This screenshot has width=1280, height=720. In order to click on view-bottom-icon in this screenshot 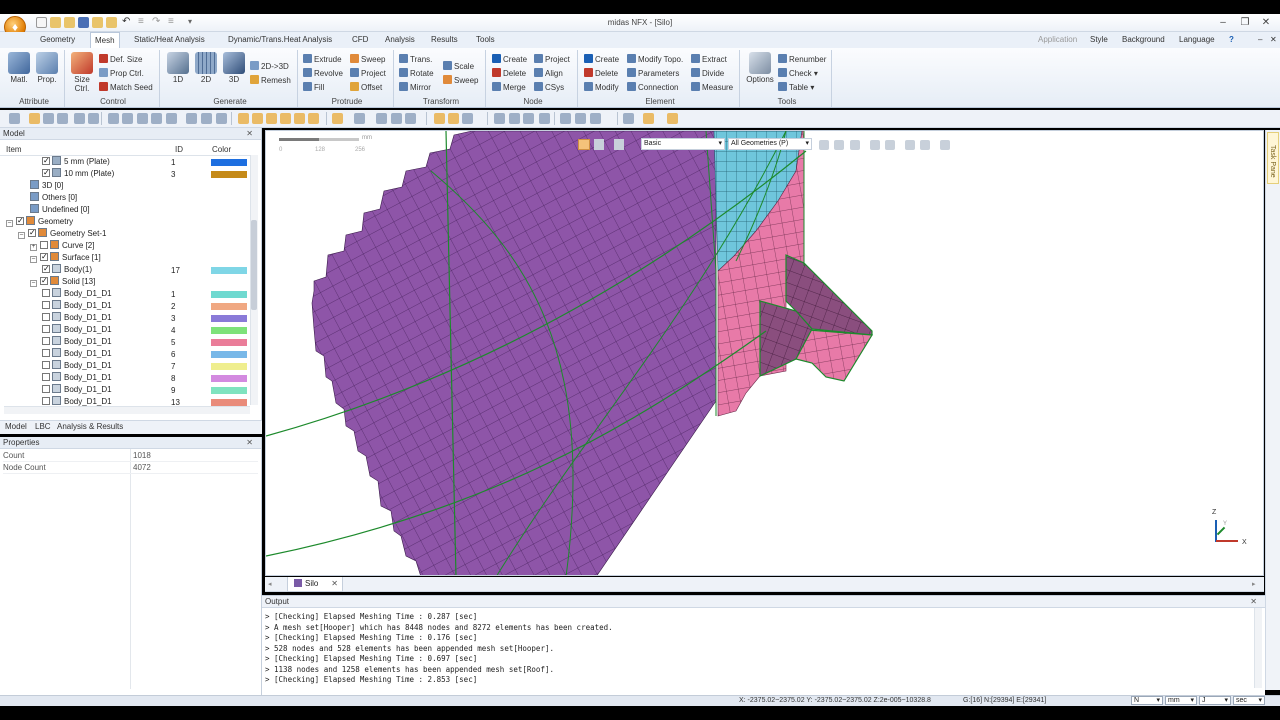, I will do `click(285, 118)`.